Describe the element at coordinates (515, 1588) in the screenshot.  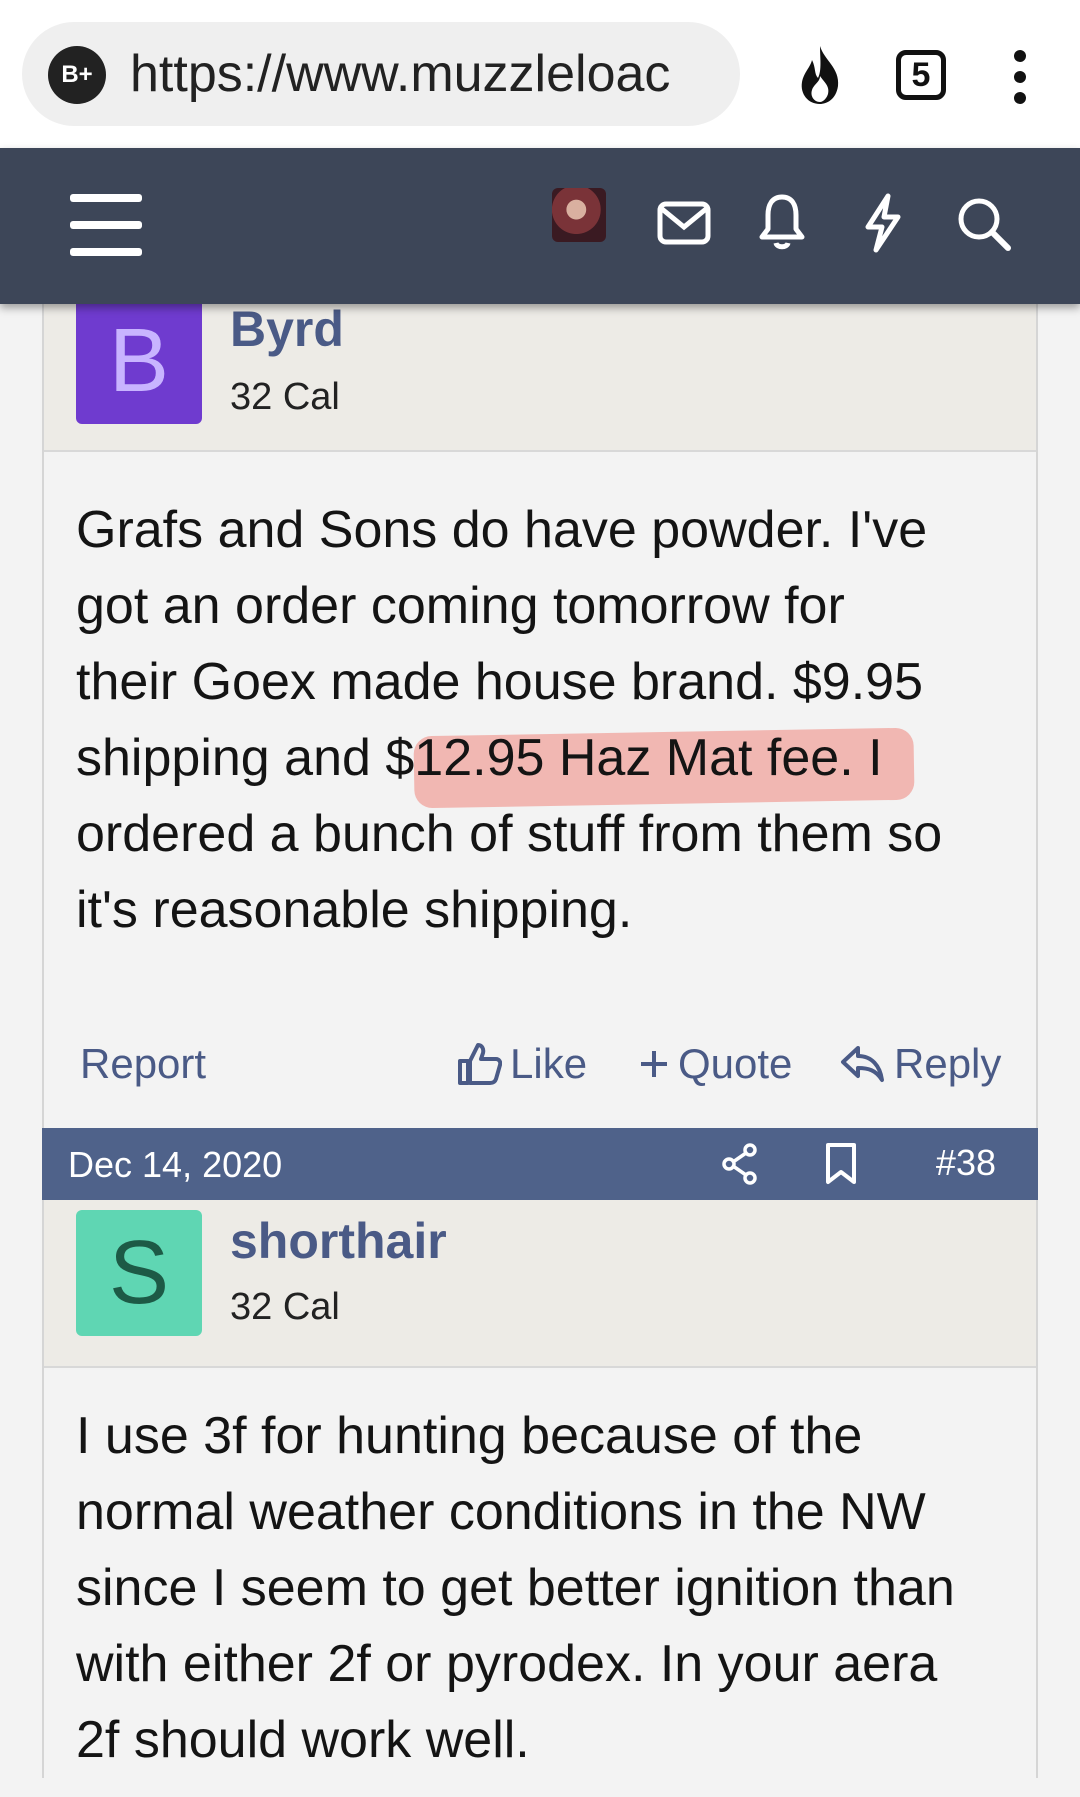
I see `post-line: since I seem to get better ignition than` at that location.